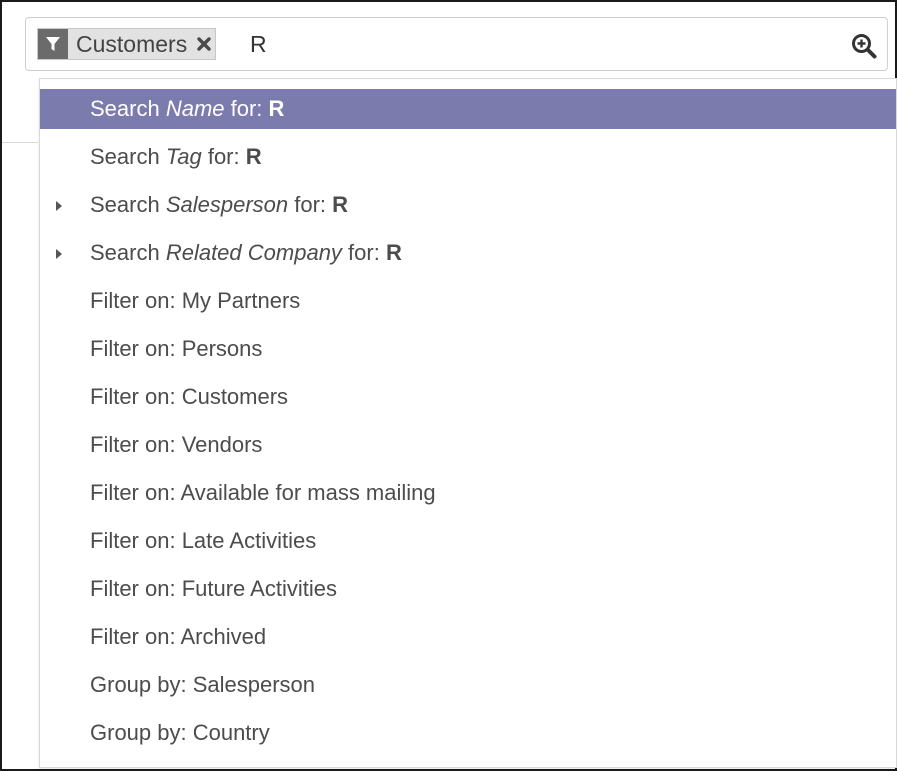  What do you see at coordinates (53, 44) in the screenshot?
I see `filter-icon` at bounding box center [53, 44].